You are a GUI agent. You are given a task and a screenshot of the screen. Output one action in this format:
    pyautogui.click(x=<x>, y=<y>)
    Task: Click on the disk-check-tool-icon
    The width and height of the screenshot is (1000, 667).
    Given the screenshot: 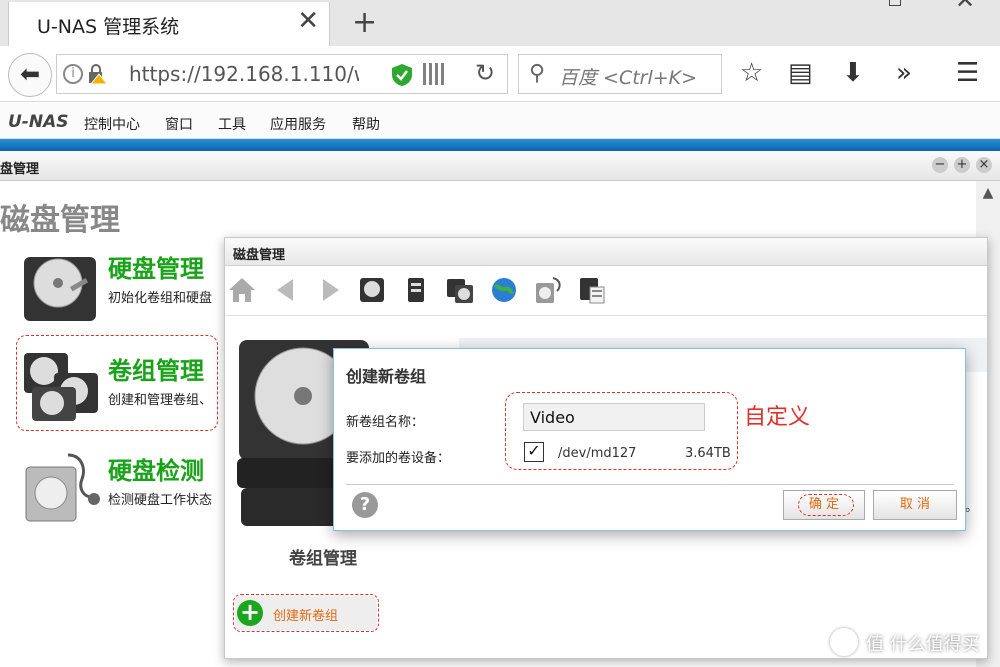 What is the action you would take?
    pyautogui.click(x=548, y=290)
    